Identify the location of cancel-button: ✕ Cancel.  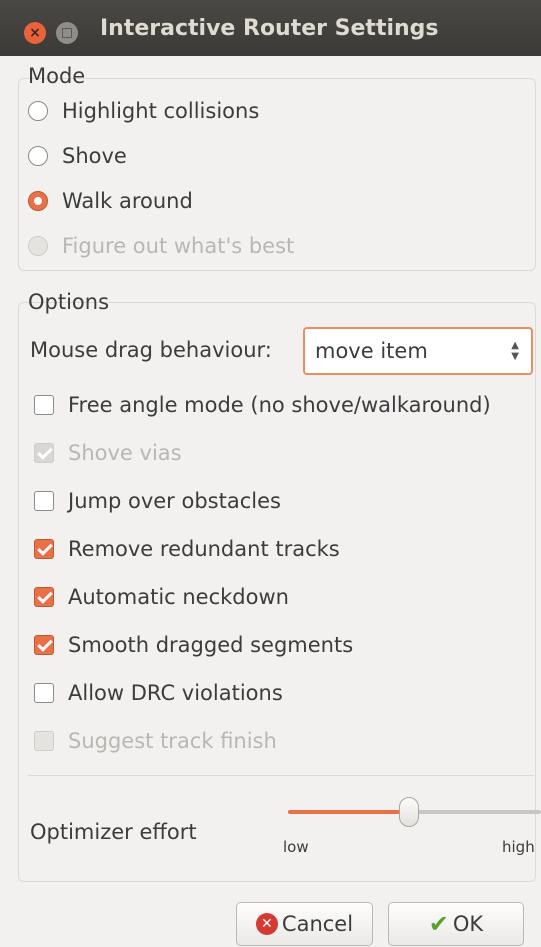
(304, 924).